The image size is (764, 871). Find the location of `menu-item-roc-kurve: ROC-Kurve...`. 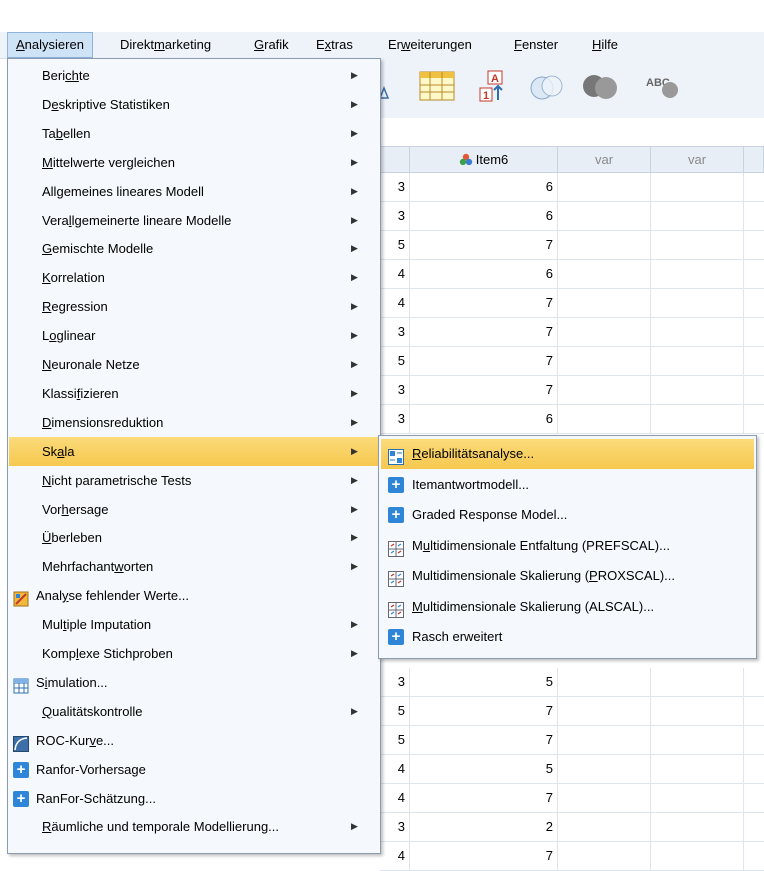

menu-item-roc-kurve: ROC-Kurve... is located at coordinates (194, 740).